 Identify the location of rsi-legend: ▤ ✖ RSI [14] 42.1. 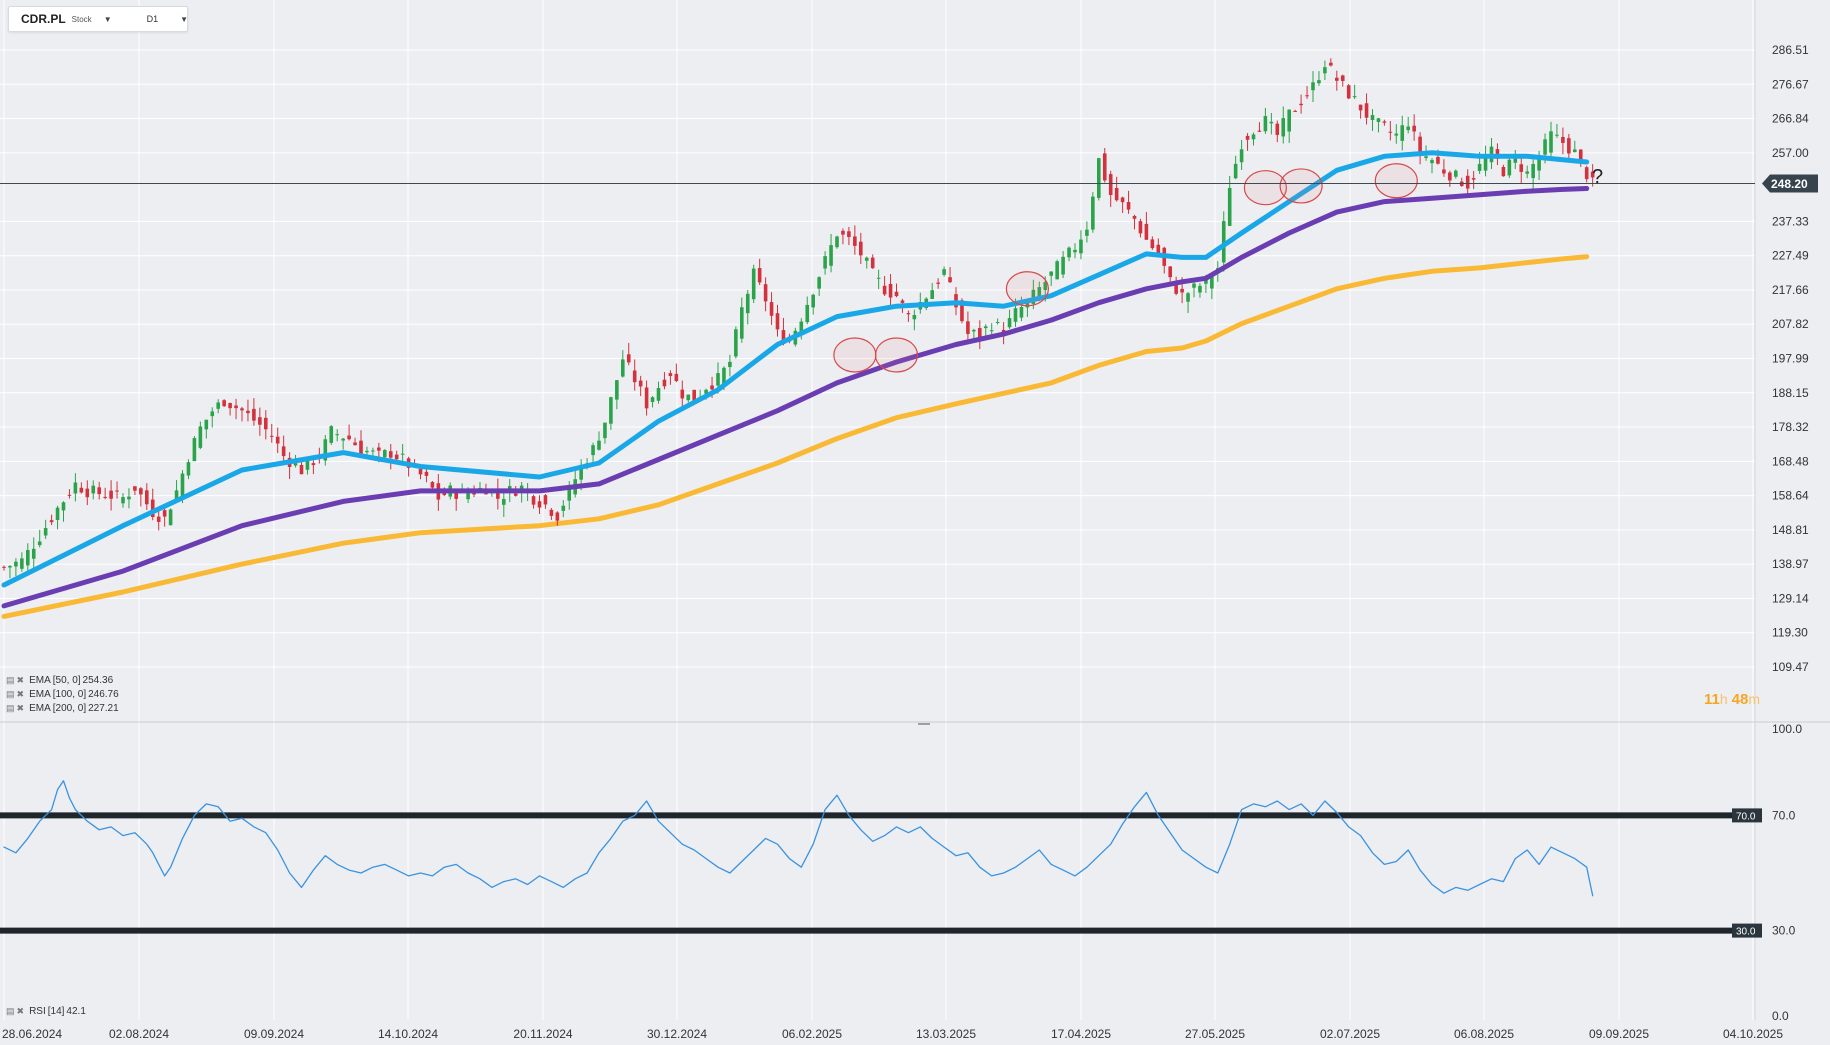
(46, 1011).